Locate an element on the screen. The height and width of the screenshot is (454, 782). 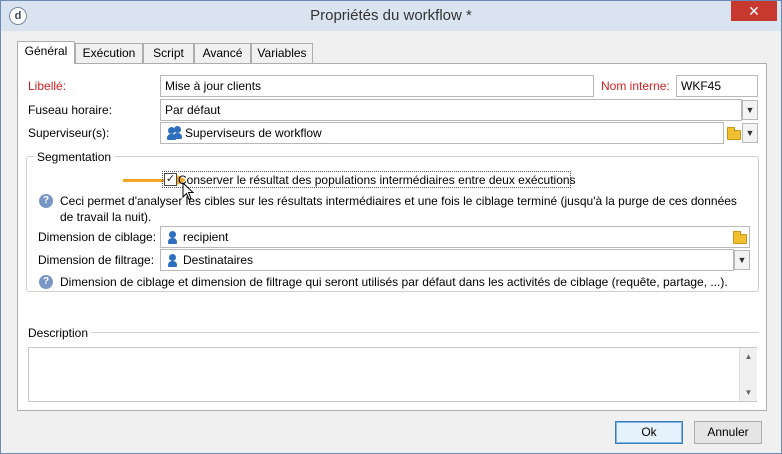
group-icon is located at coordinates (175, 133).